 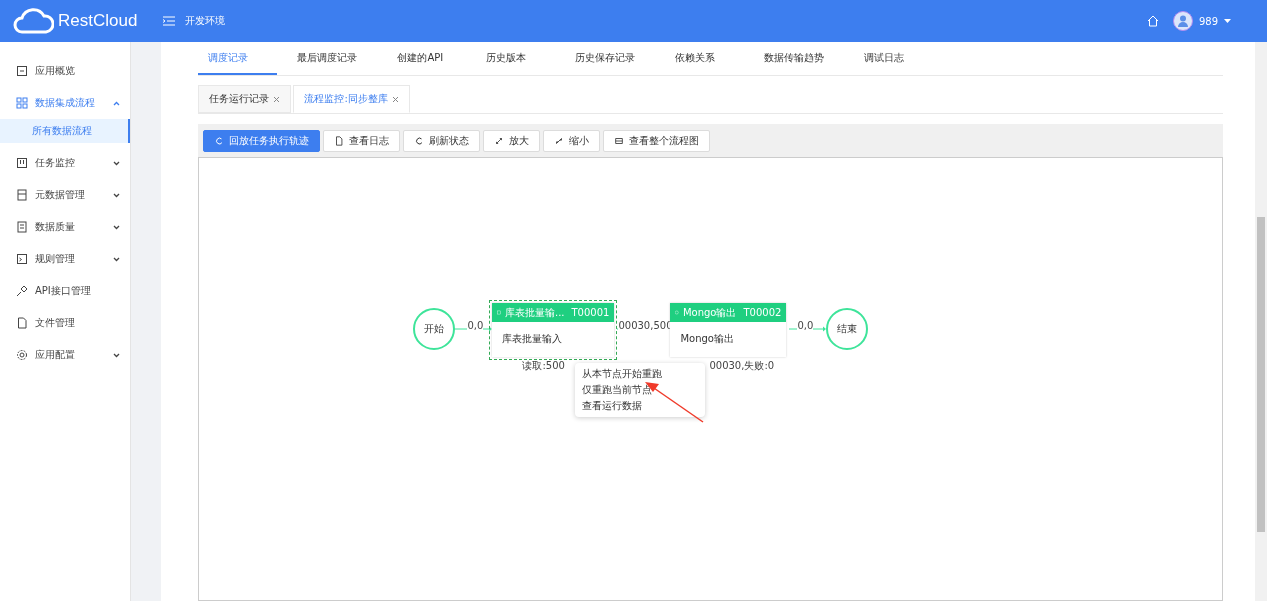 What do you see at coordinates (65, 163) in the screenshot?
I see `sidebar-item: 任务监控` at bounding box center [65, 163].